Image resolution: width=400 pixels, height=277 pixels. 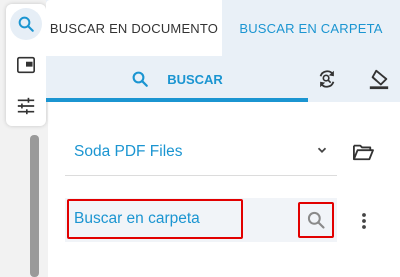 I want to click on more-vertical-icon, so click(x=364, y=221).